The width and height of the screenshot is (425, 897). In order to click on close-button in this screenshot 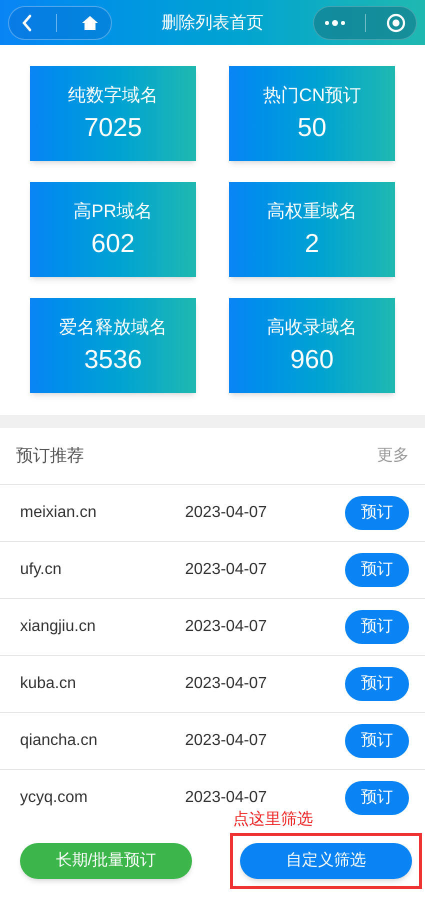, I will do `click(396, 22)`.